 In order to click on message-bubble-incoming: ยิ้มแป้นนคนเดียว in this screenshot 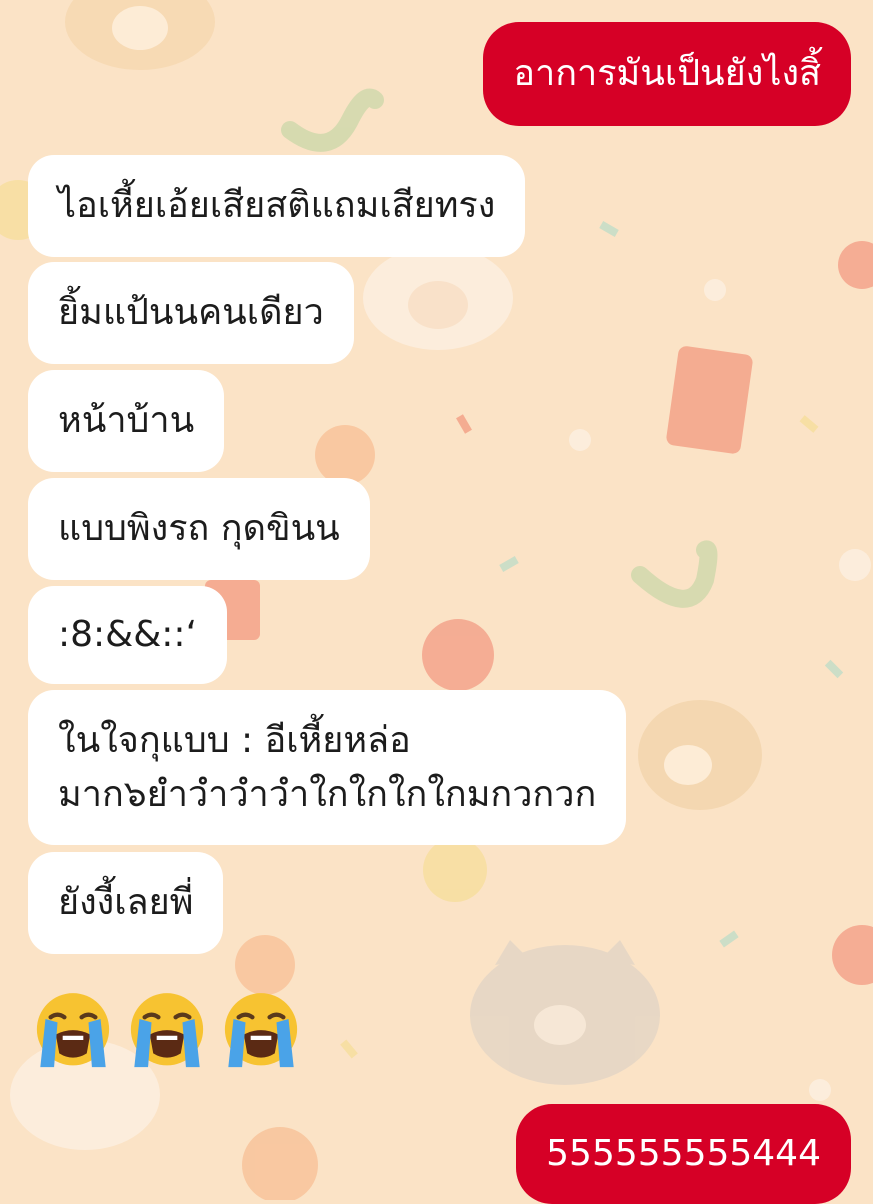, I will do `click(191, 313)`.